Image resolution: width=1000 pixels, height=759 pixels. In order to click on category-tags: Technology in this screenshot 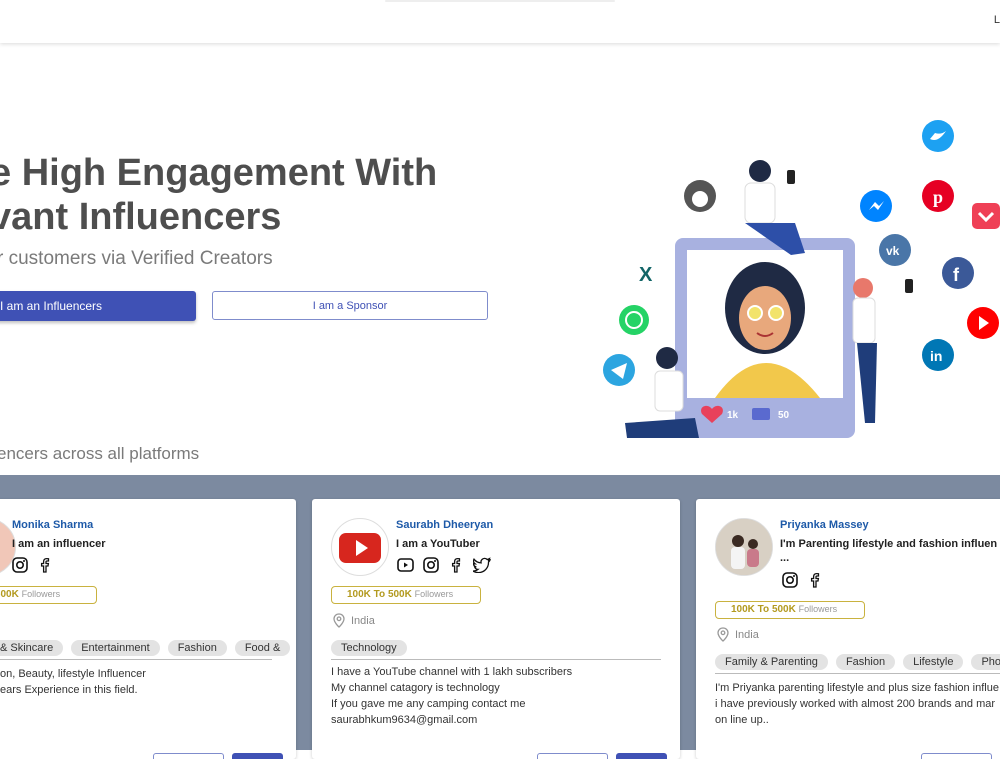, I will do `click(496, 650)`.